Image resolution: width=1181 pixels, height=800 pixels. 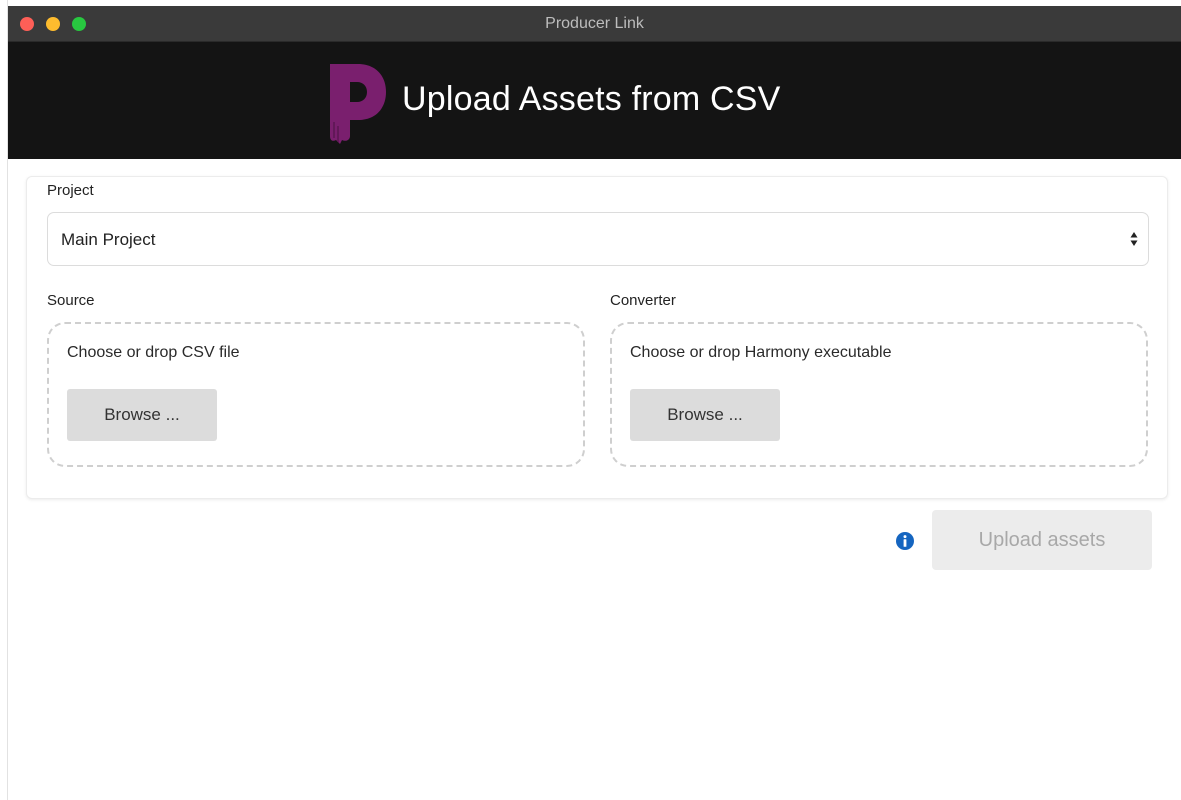 I want to click on app-header: Upload Assets from CSV, so click(x=594, y=100).